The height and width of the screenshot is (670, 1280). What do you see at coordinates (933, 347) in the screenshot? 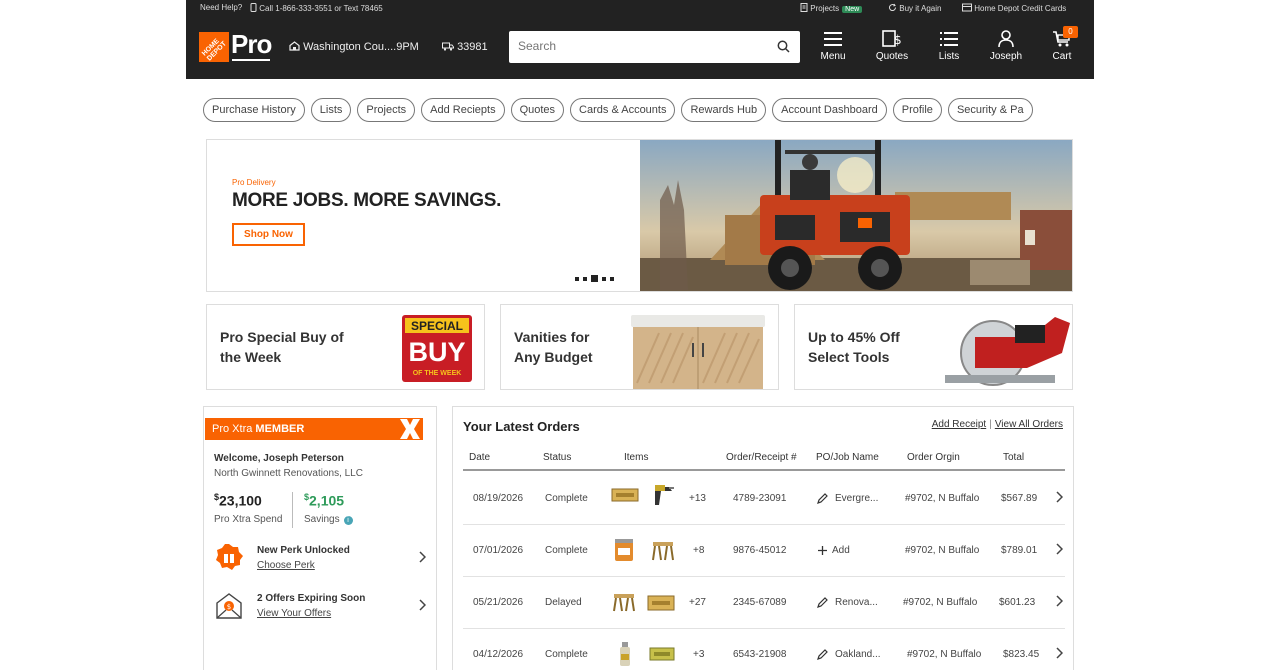
I see `promo-tools: Up to 45% Off Select Tools` at bounding box center [933, 347].